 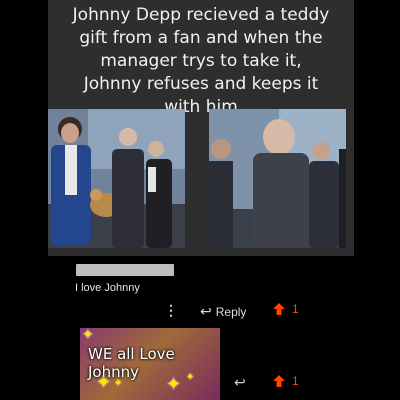 What do you see at coordinates (201, 38) in the screenshot?
I see `caption-line: gift from a fan and when the` at bounding box center [201, 38].